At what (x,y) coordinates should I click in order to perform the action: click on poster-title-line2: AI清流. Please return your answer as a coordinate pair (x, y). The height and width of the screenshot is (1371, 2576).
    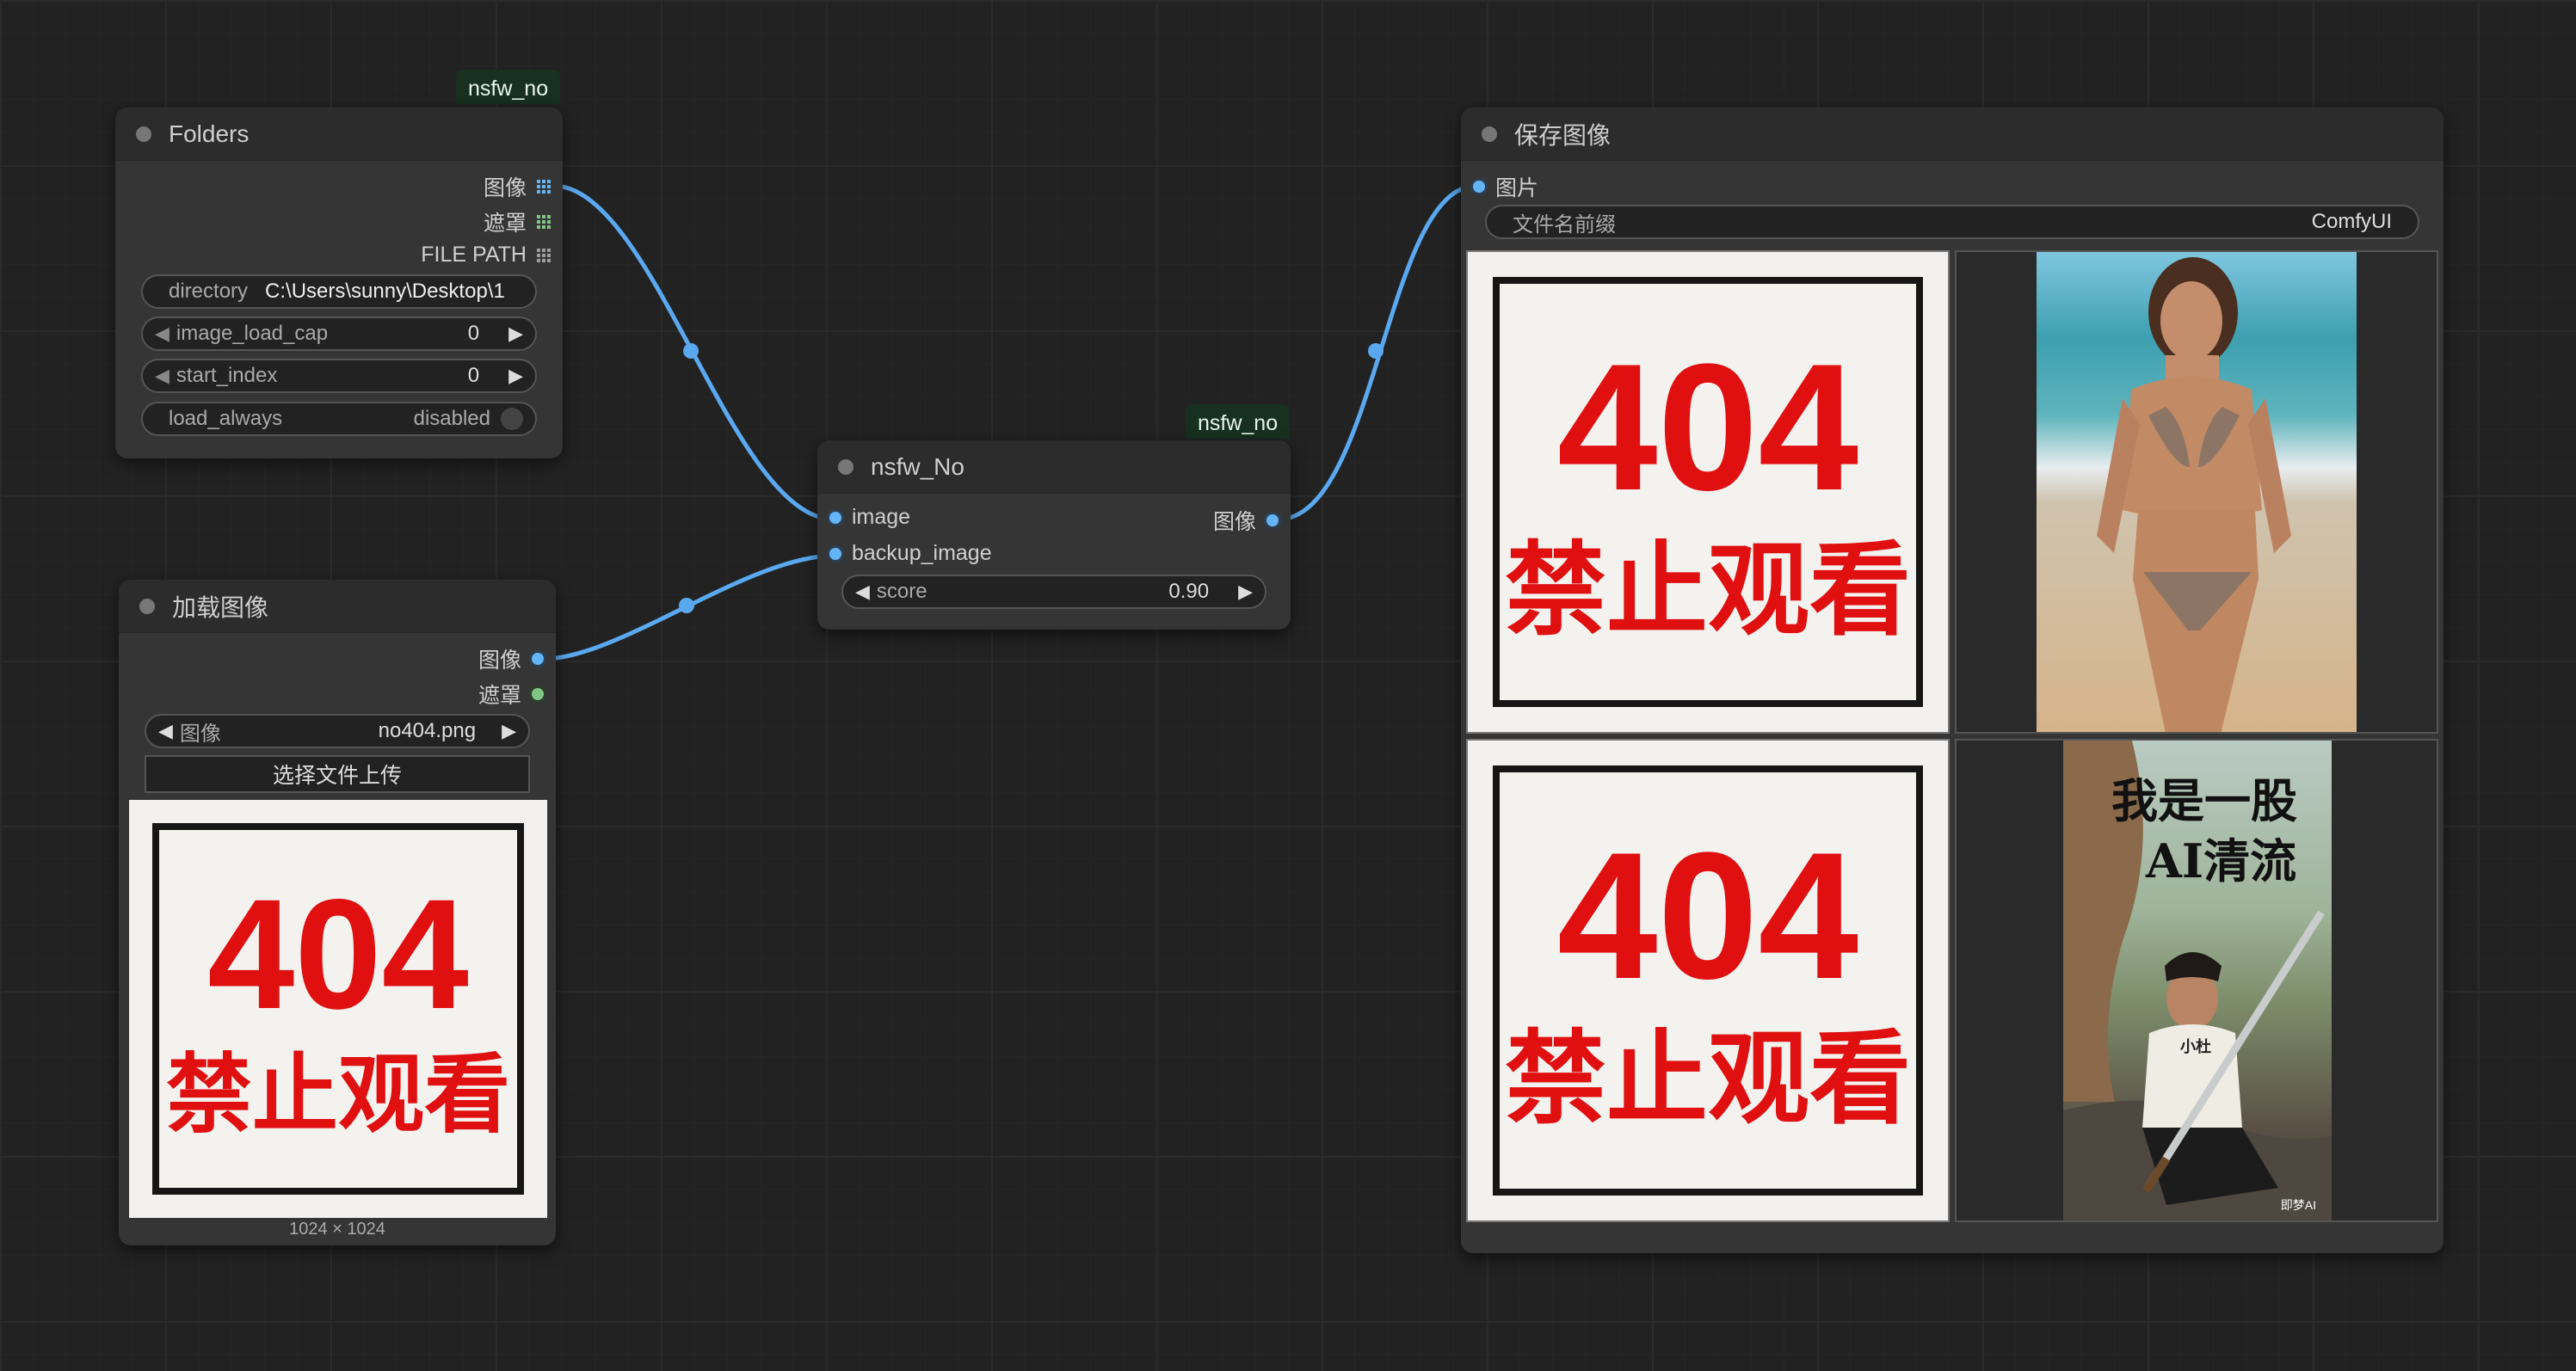
    Looking at the image, I should click on (2221, 860).